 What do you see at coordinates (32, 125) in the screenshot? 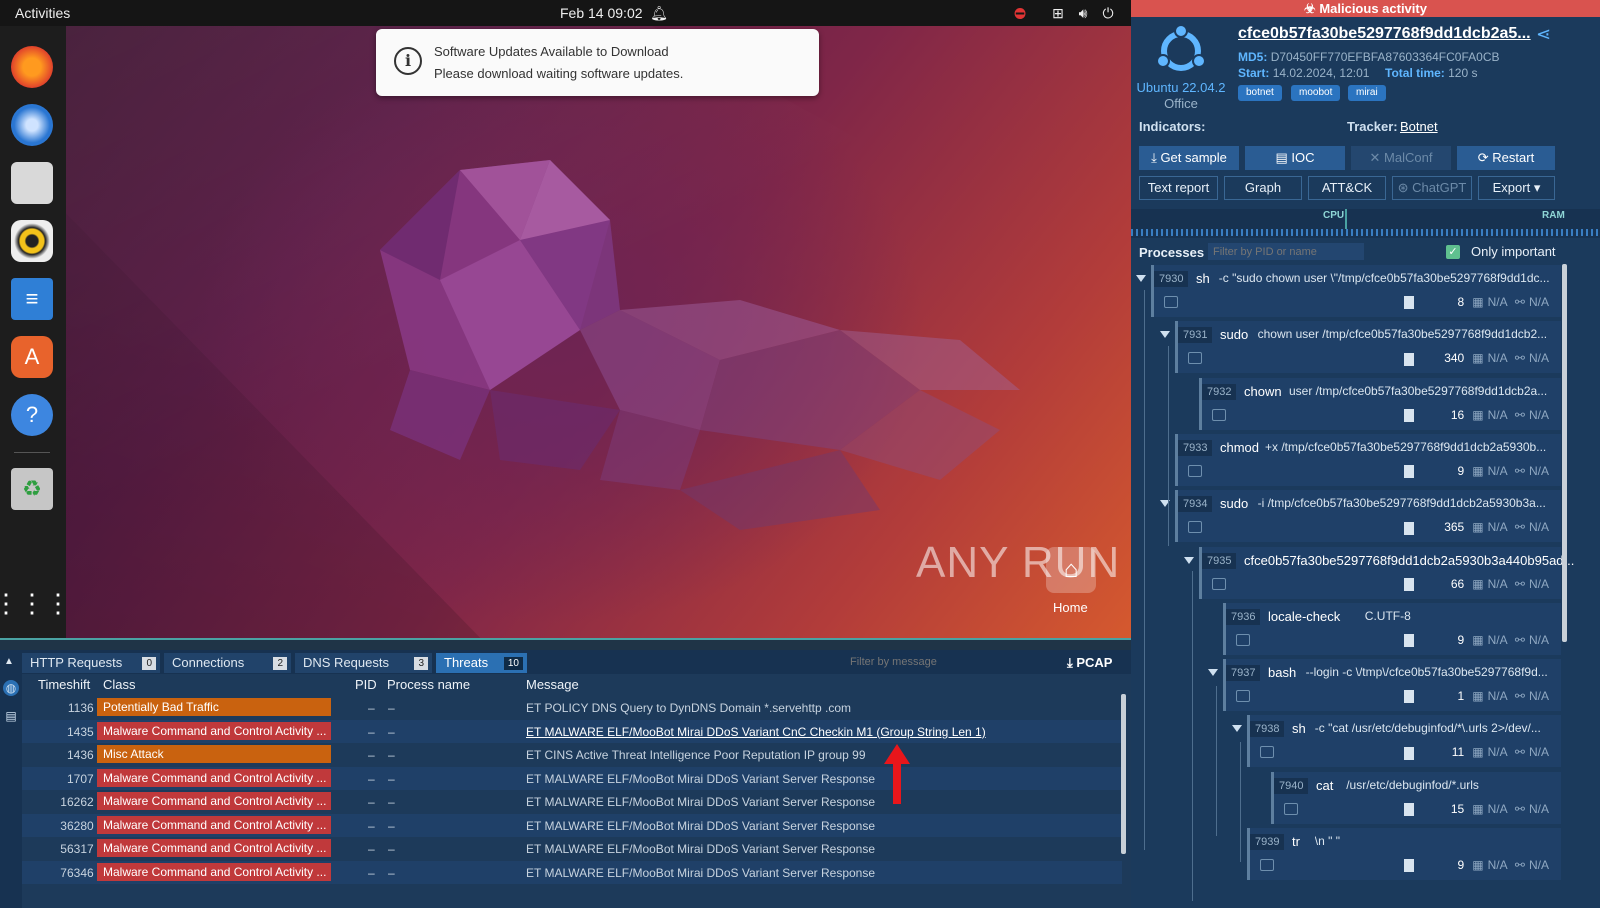
I see `thunderbird-icon` at bounding box center [32, 125].